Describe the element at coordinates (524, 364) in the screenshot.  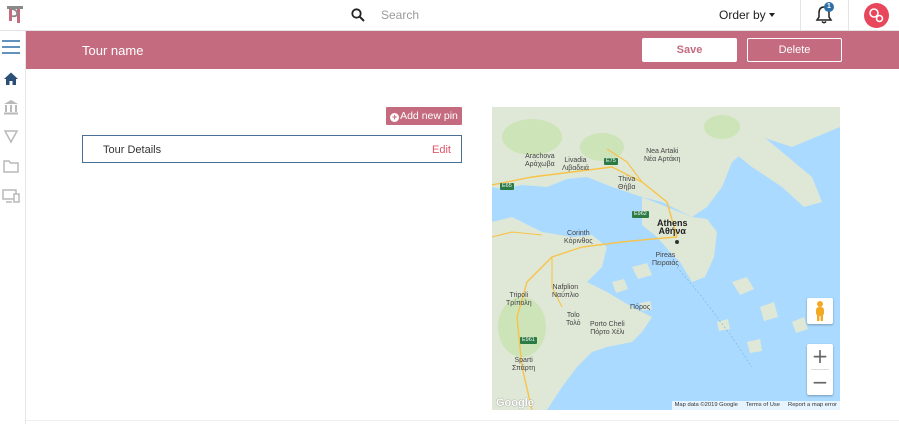
I see `map-label-sparti: Sparti Σπάρτη` at that location.